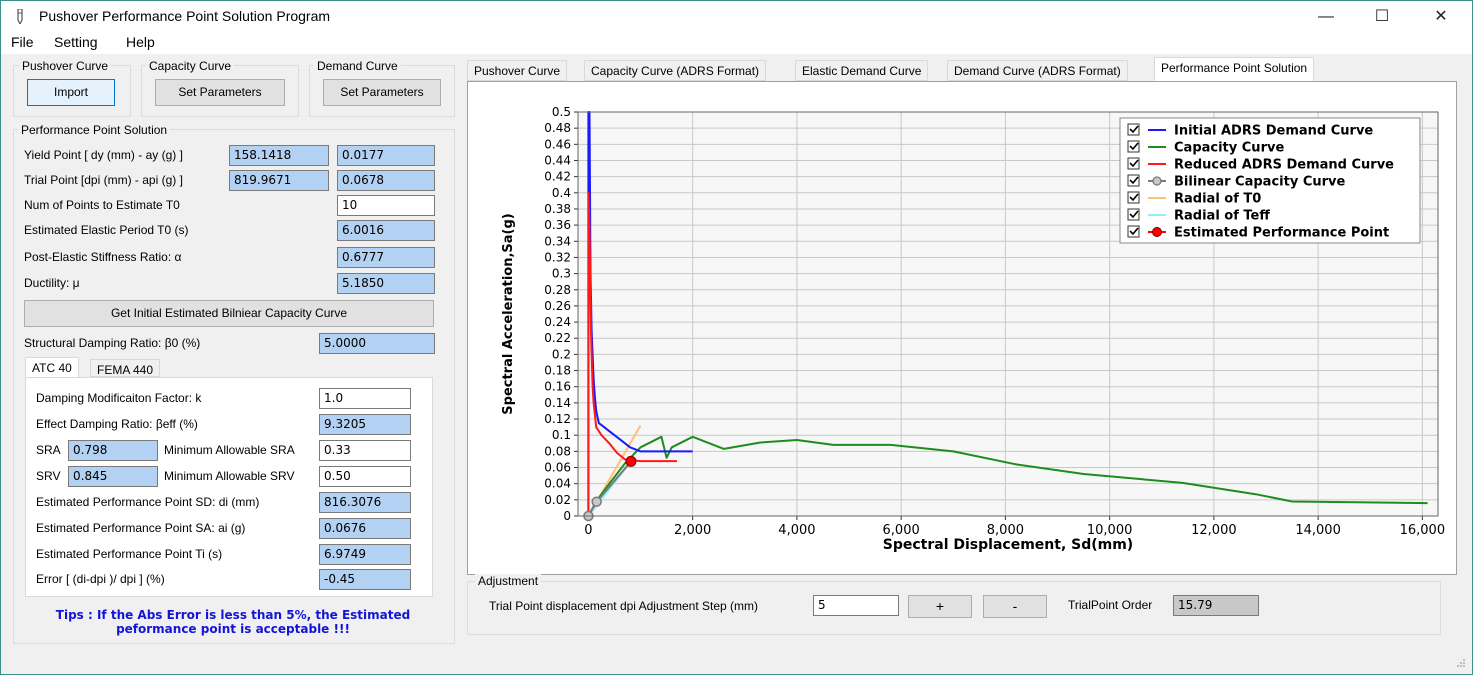 The height and width of the screenshot is (675, 1473). I want to click on y-tick-label: 0.36, so click(557, 225).